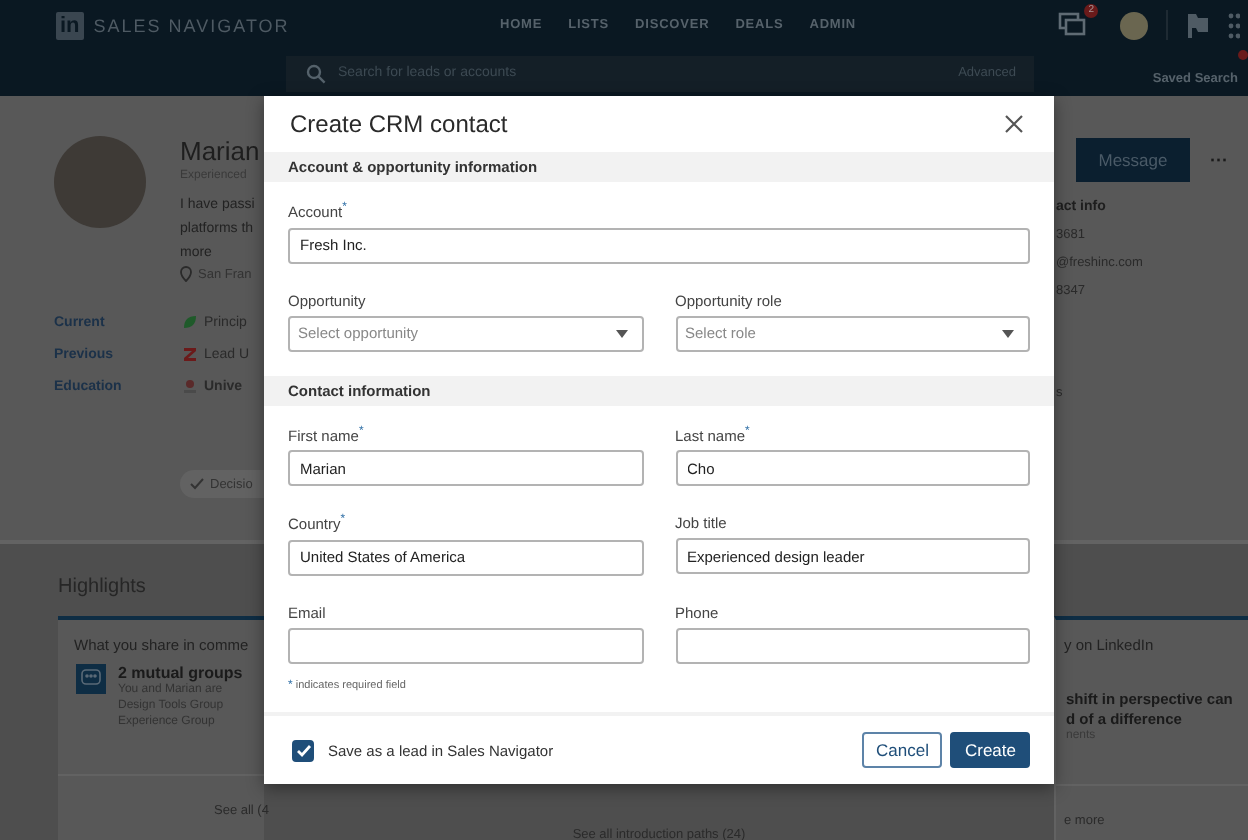 The image size is (1248, 840). Describe the element at coordinates (316, 73) in the screenshot. I see `search-icon` at that location.